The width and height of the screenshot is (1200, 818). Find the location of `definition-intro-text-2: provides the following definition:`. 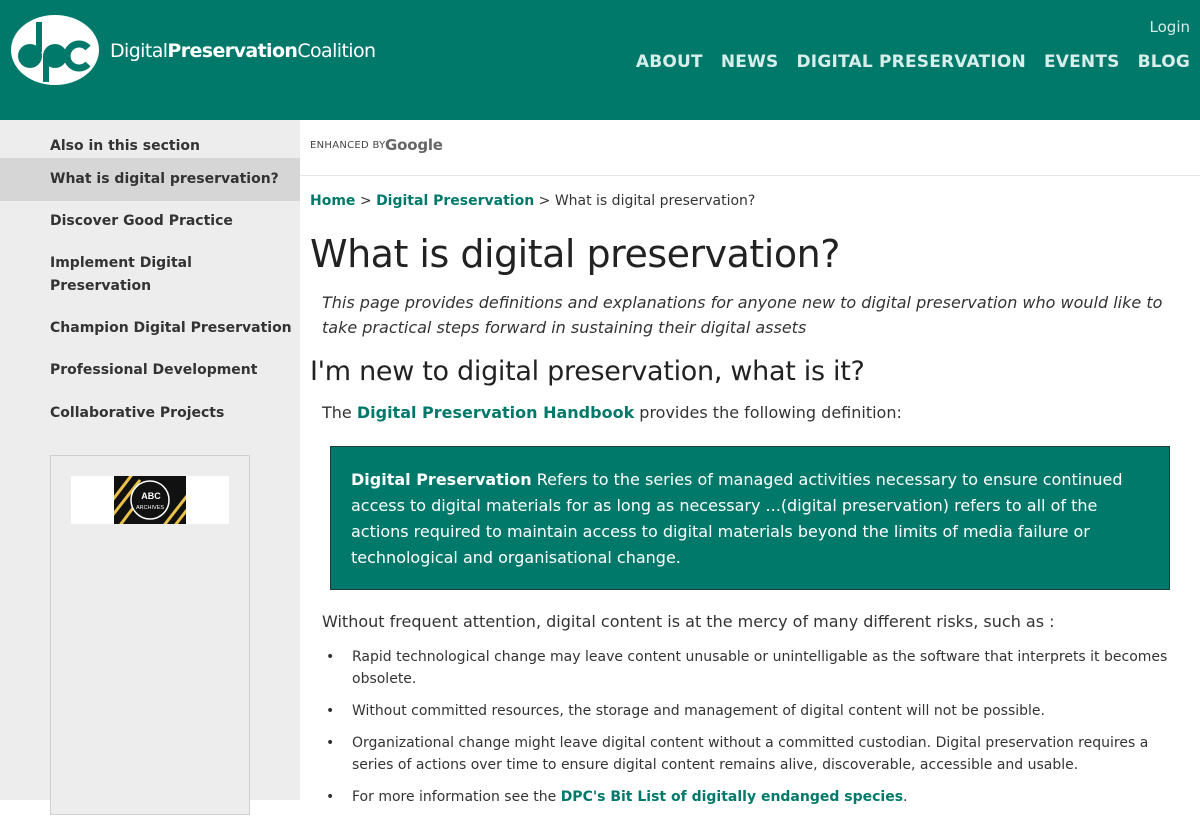

definition-intro-text-2: provides the following definition: is located at coordinates (768, 412).